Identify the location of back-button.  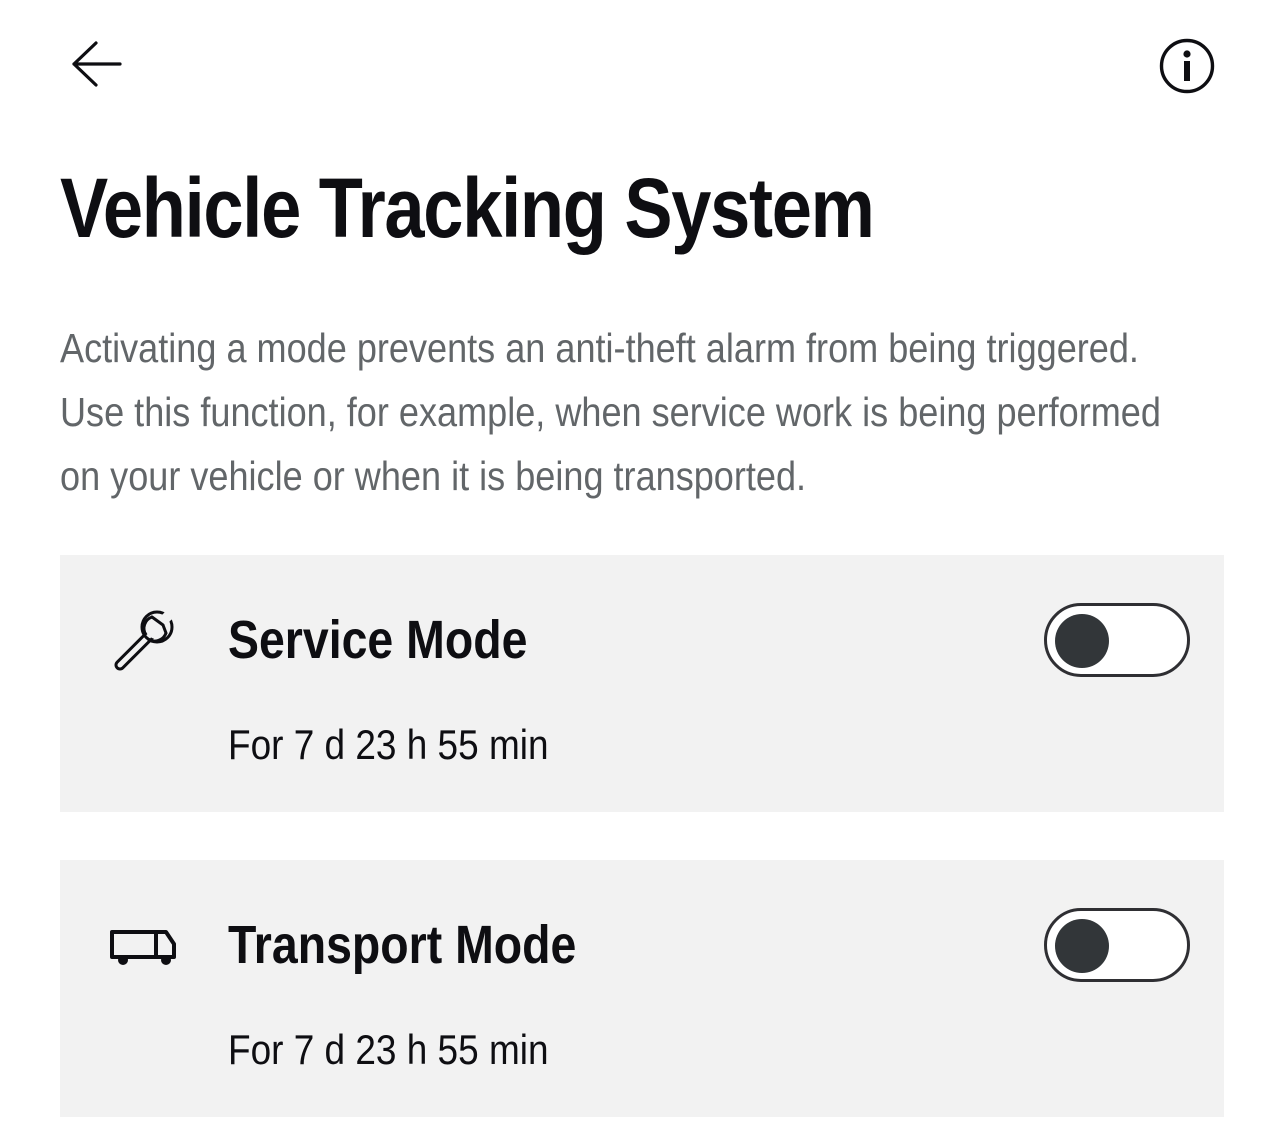
(95, 64).